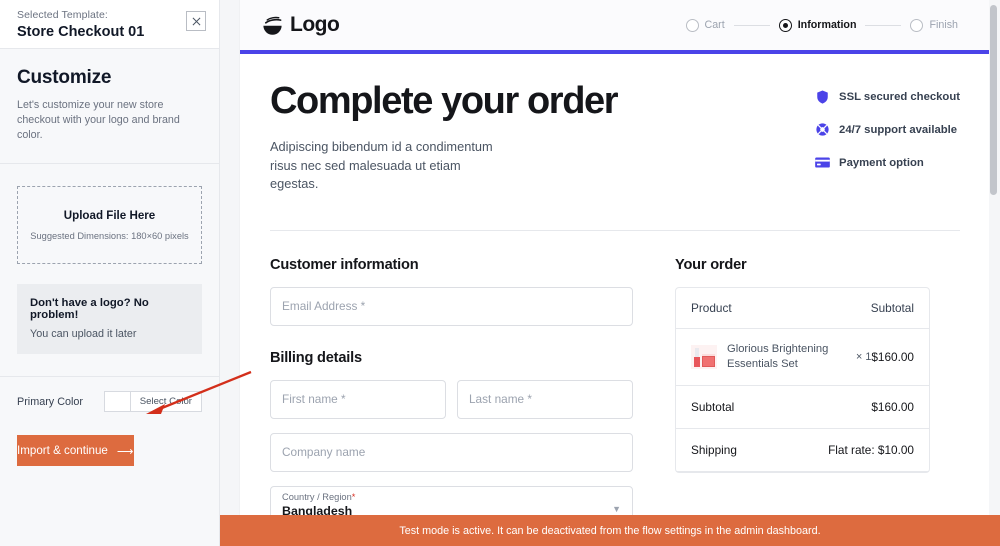 The image size is (1000, 546). Describe the element at coordinates (451, 497) in the screenshot. I see `country-label: Country / Region*` at that location.